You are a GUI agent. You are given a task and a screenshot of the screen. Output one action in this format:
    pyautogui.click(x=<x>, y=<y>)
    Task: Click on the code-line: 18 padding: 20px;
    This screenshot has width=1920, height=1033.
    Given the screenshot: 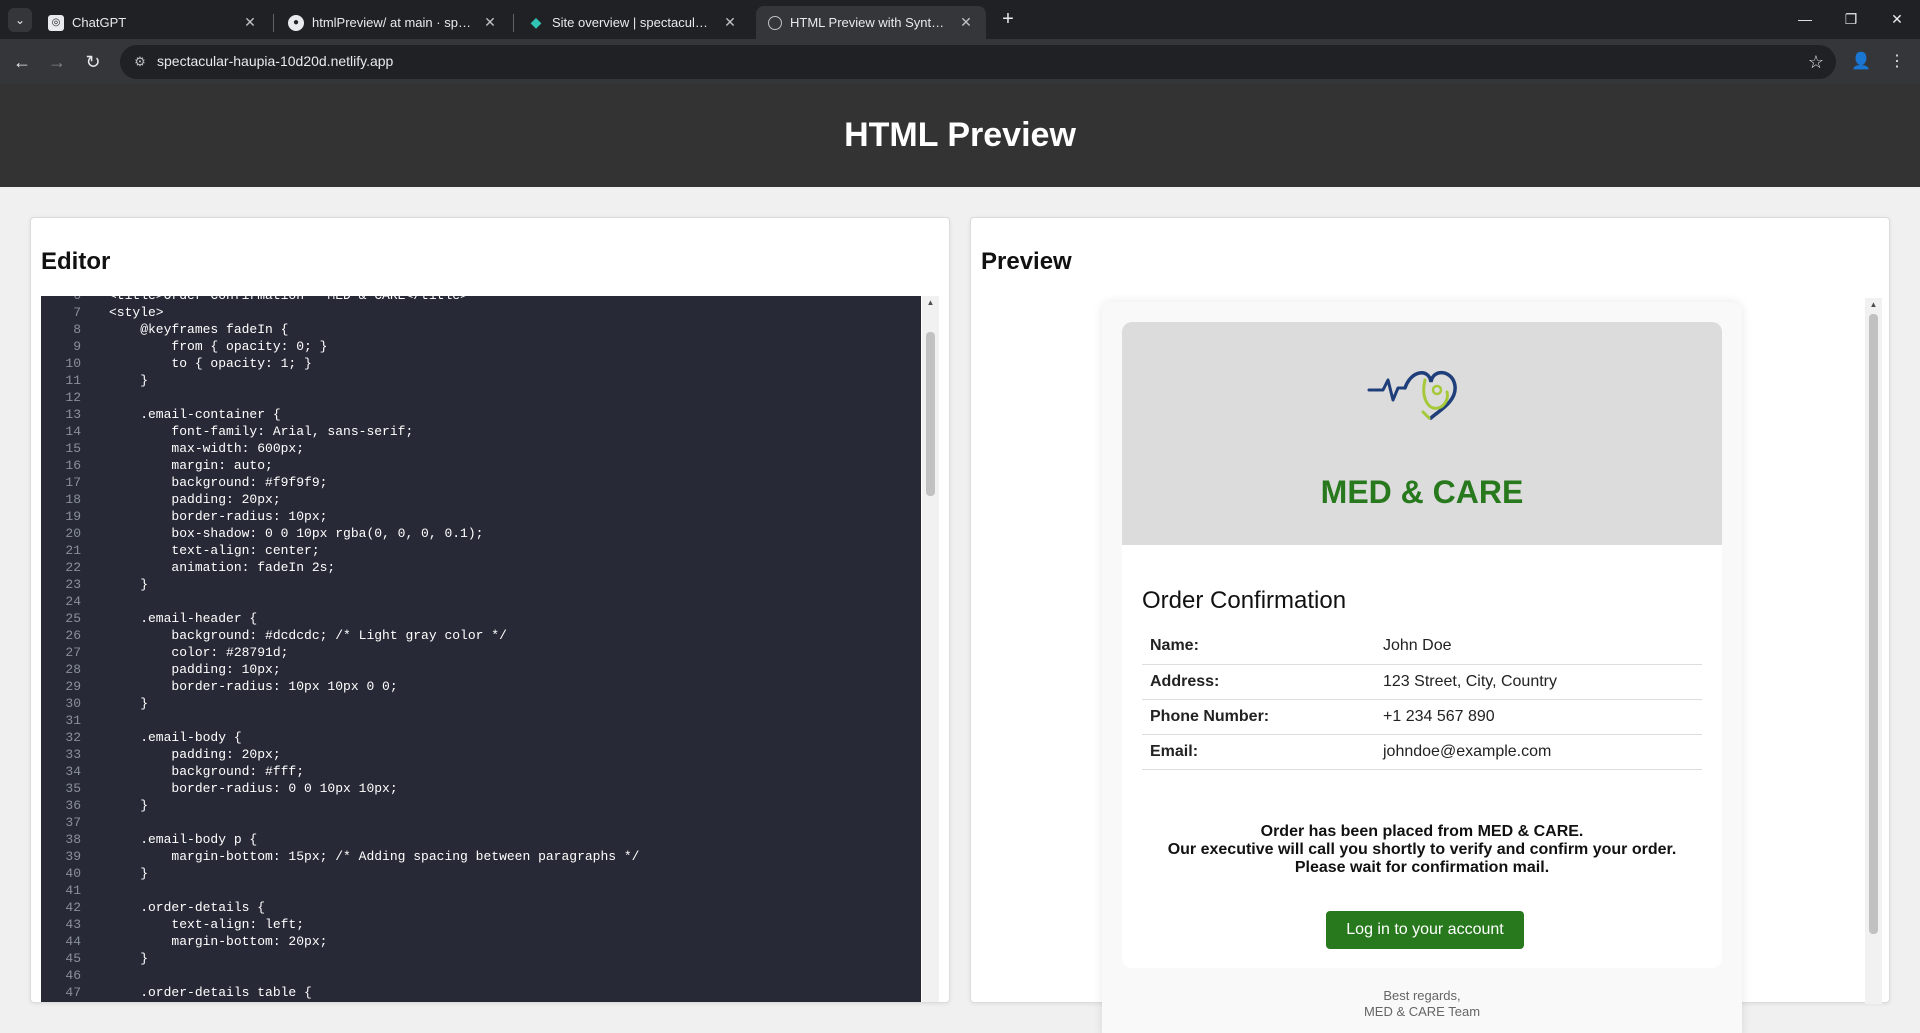 What is the action you would take?
    pyautogui.click(x=481, y=499)
    